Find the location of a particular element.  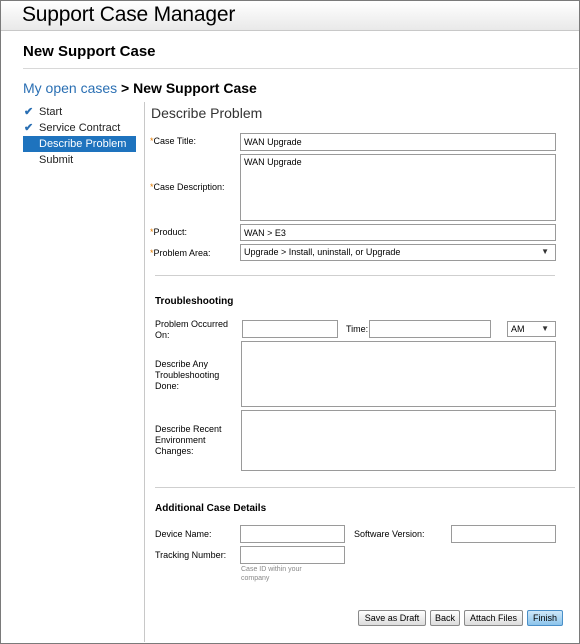

case-description-label: *Case Description: is located at coordinates (187, 187).